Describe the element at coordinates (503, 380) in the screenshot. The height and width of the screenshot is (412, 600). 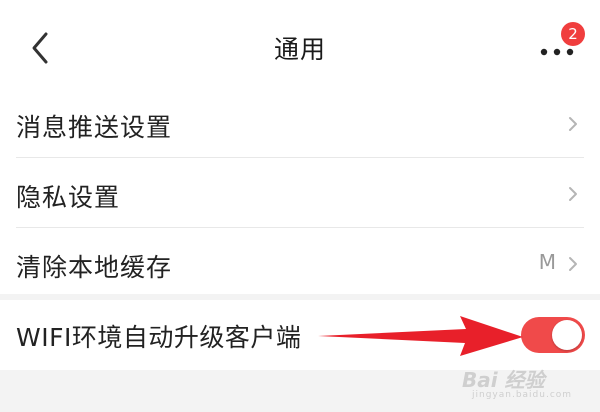
I see `watermark-text: Bai 经验` at that location.